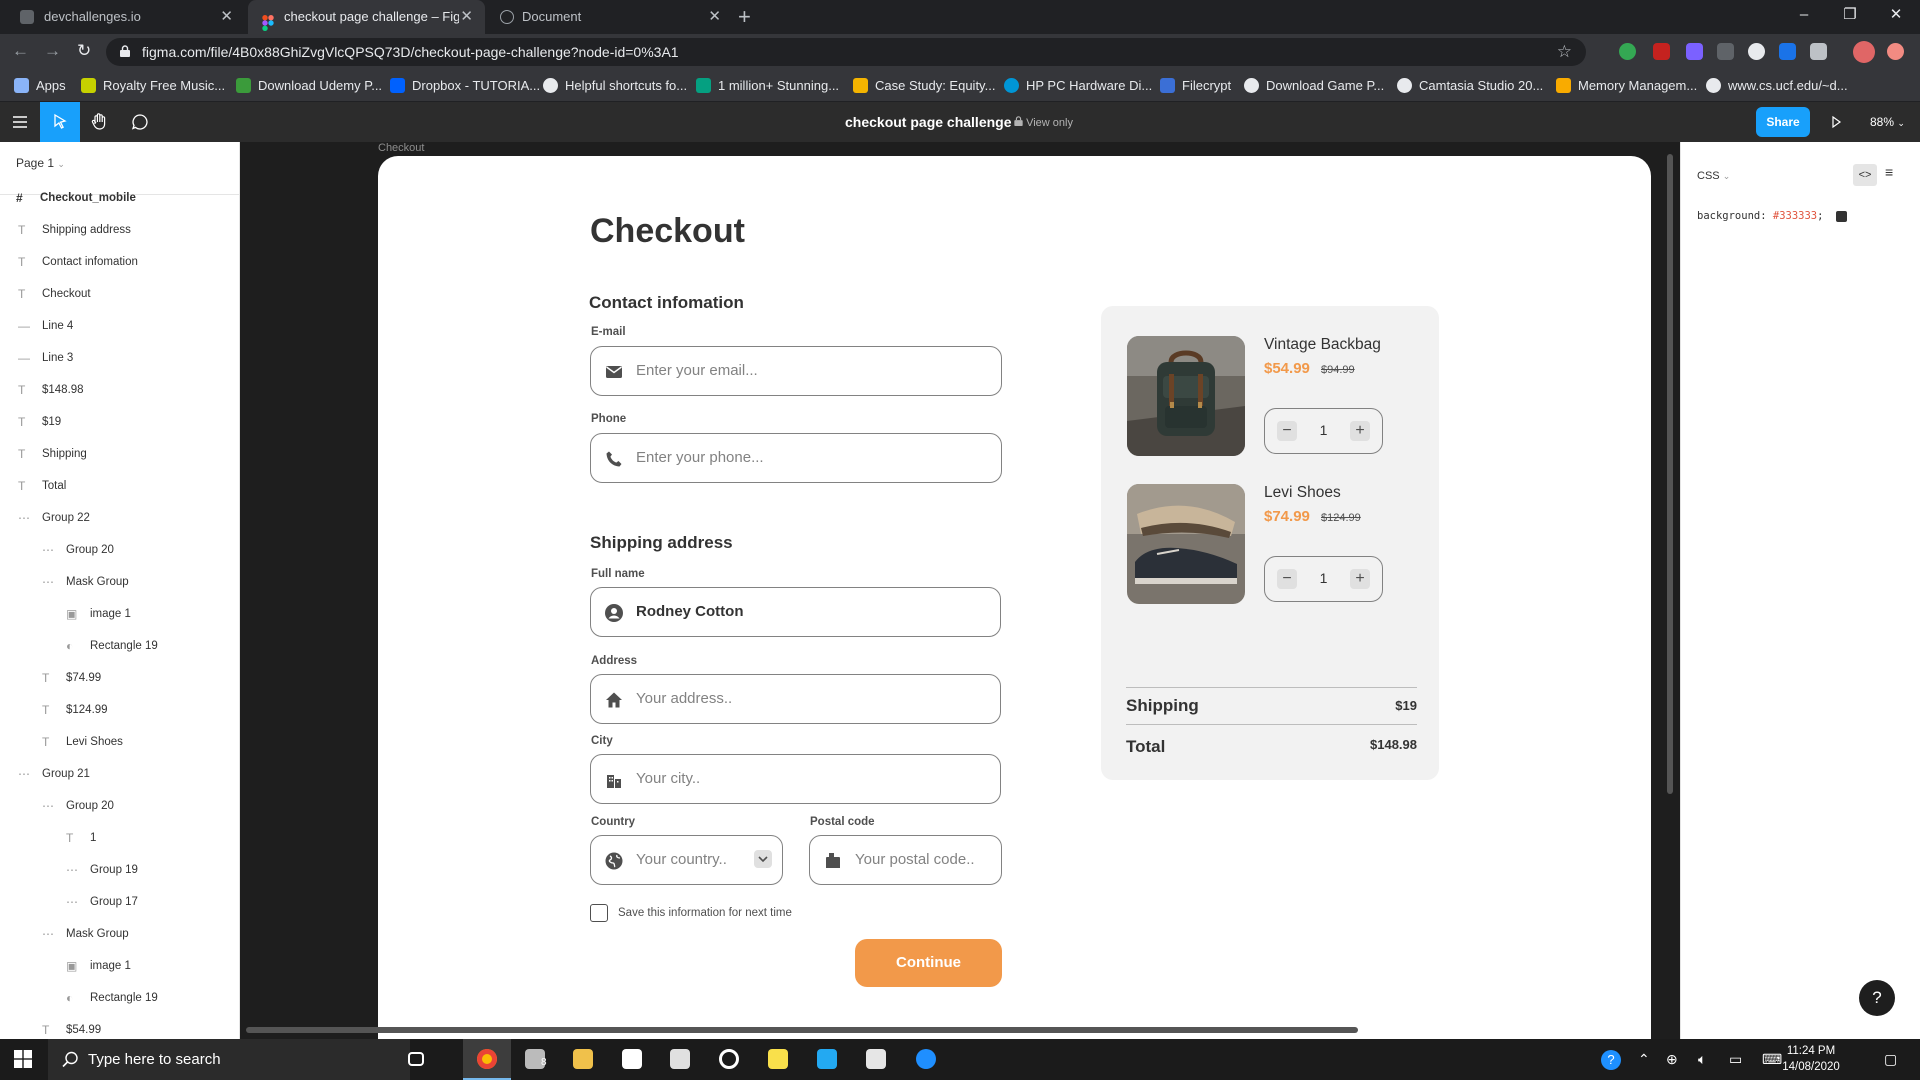  I want to click on system-clock: 11:24 PM 14/08/2020, so click(1811, 1059).